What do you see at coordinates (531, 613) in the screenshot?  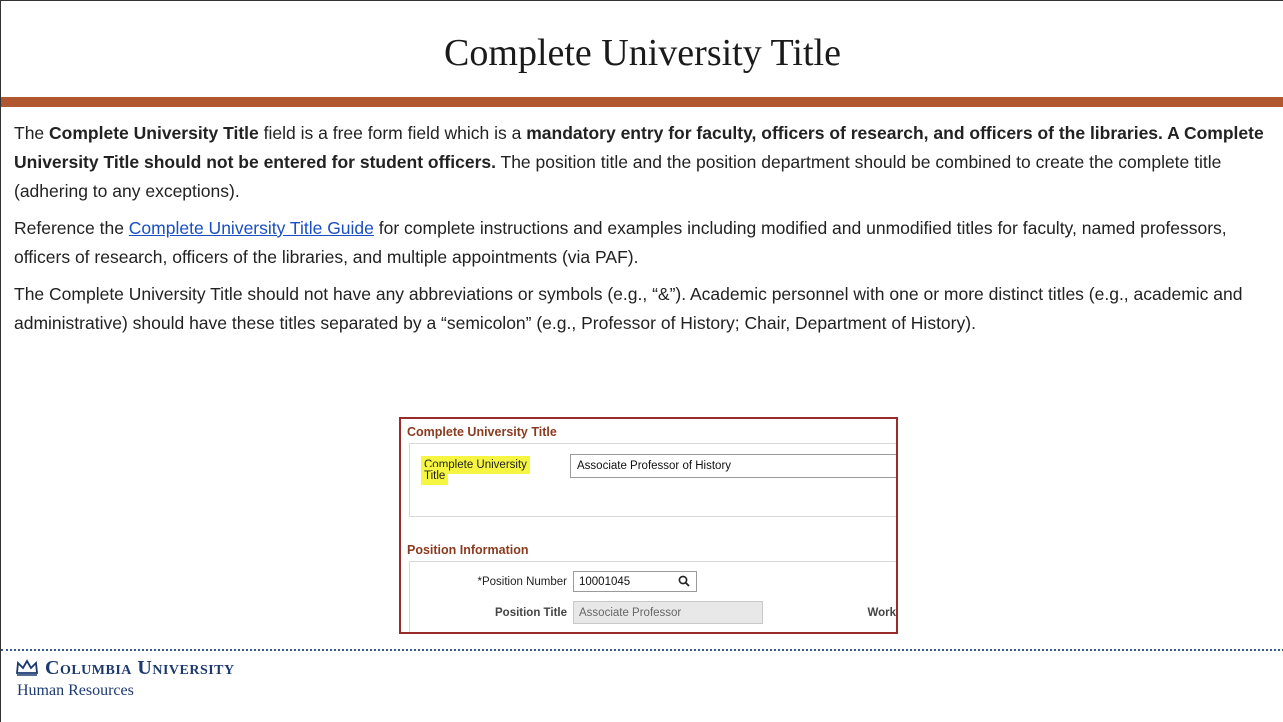 I see `position-title-label: Position Title` at bounding box center [531, 613].